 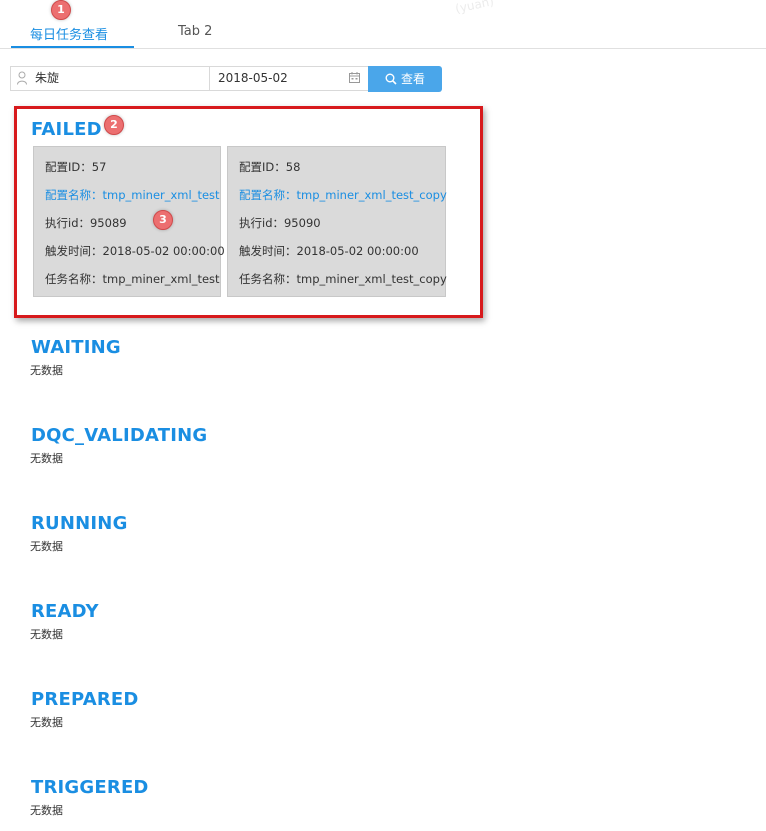 What do you see at coordinates (132, 279) in the screenshot?
I see `task-name: 任务名称：tmp_miner_xml_test` at bounding box center [132, 279].